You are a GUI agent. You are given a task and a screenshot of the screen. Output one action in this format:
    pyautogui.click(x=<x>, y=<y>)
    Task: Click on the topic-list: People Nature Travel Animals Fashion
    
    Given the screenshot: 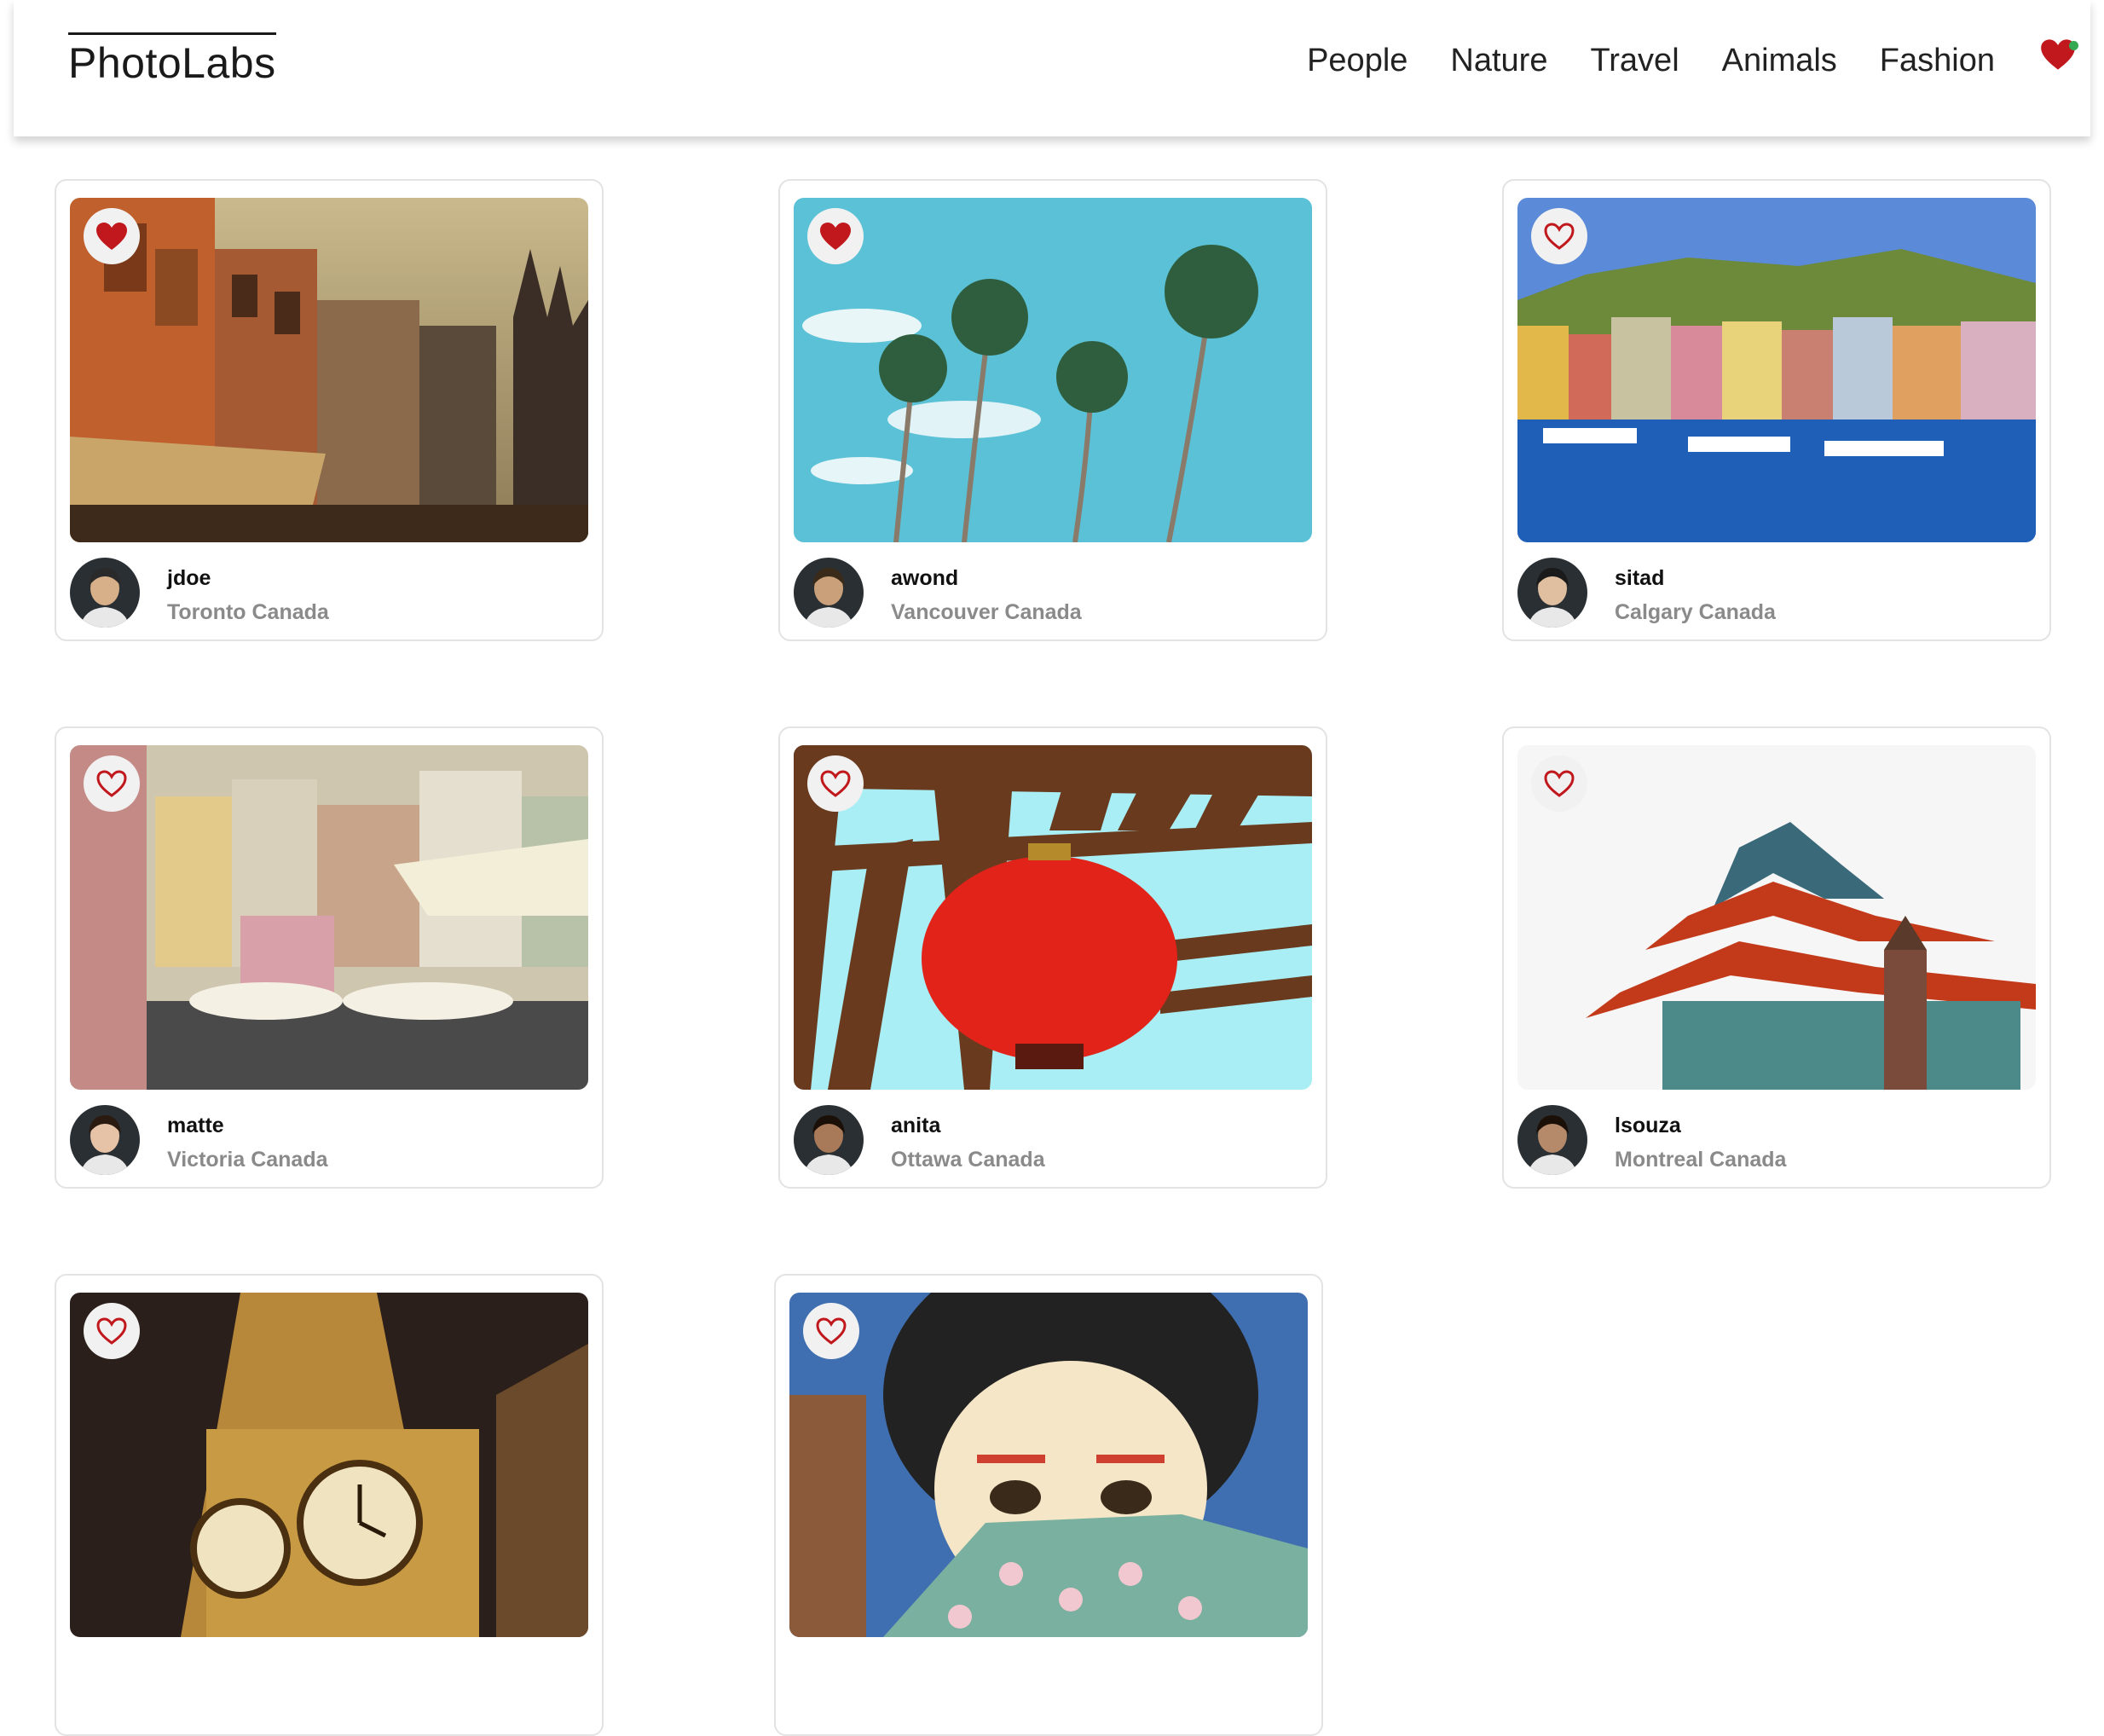 What is the action you would take?
    pyautogui.click(x=1630, y=60)
    